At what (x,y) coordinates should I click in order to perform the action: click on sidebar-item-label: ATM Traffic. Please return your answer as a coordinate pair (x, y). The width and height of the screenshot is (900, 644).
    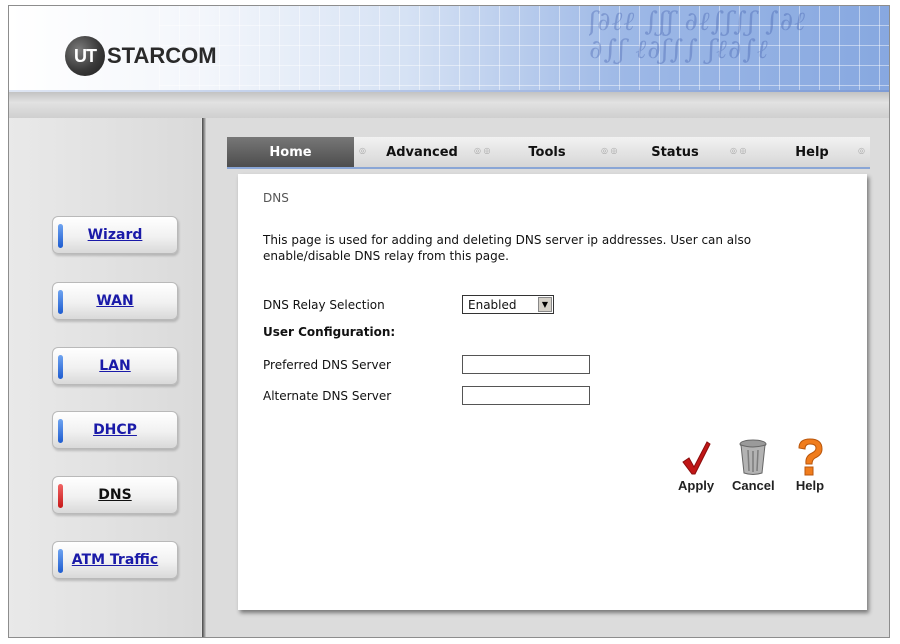
    Looking at the image, I should click on (115, 560).